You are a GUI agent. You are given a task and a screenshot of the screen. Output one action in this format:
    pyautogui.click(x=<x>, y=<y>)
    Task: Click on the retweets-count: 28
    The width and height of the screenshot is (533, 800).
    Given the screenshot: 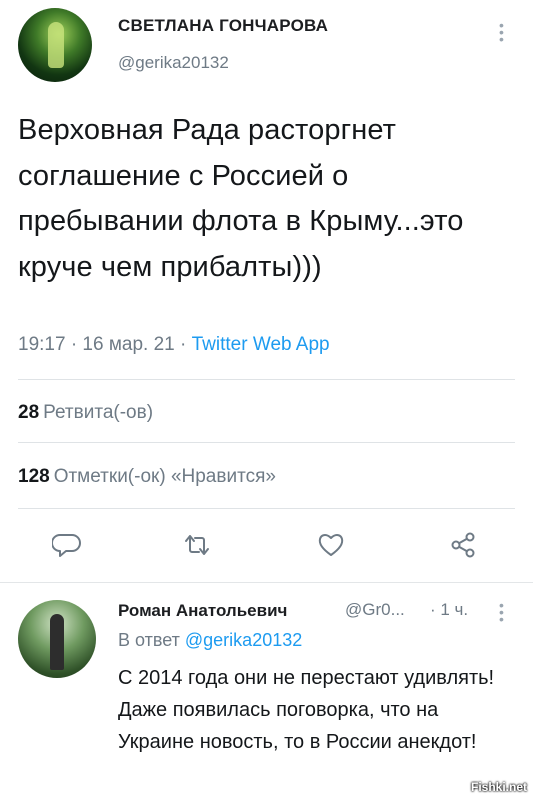 What is the action you would take?
    pyautogui.click(x=29, y=412)
    